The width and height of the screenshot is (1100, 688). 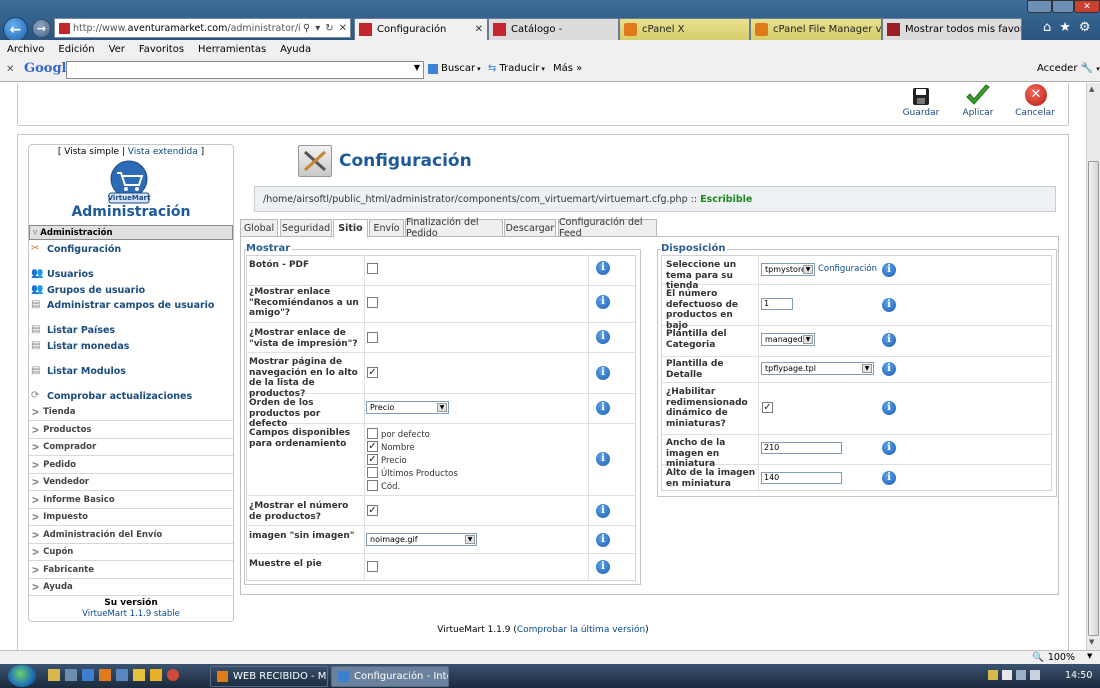 I want to click on check-version-link: Comprobar la última versión, so click(x=581, y=630).